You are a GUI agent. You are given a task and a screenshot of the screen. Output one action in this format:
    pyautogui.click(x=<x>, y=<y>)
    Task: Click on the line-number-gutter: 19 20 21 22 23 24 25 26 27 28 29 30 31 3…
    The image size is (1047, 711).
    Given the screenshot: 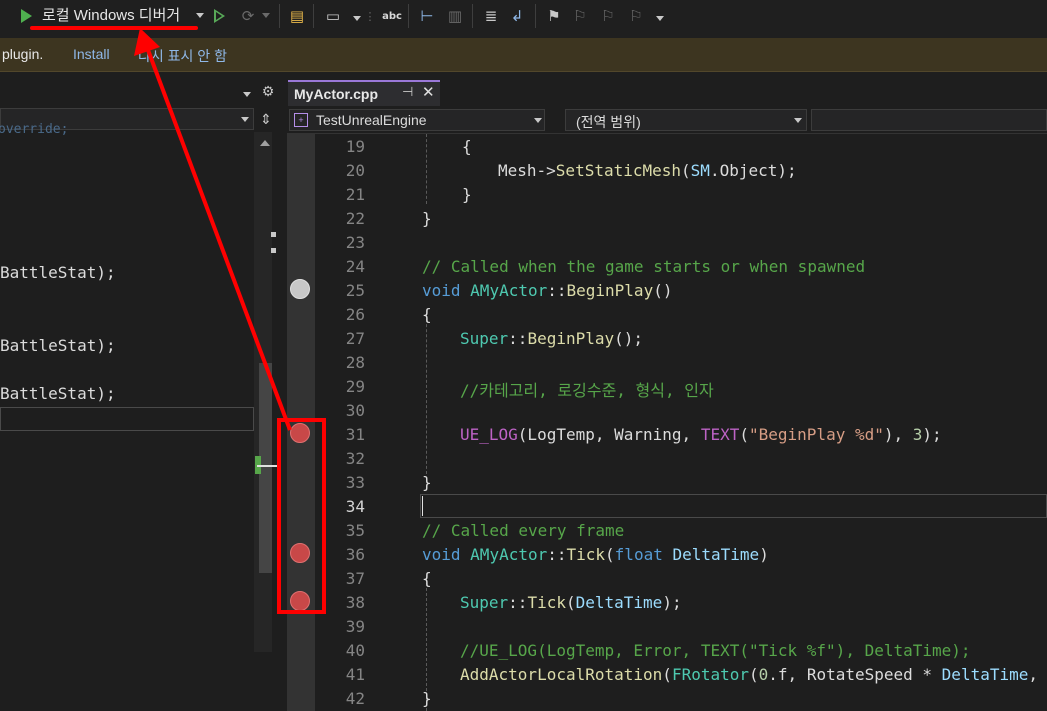 What is the action you would take?
    pyautogui.click(x=355, y=422)
    